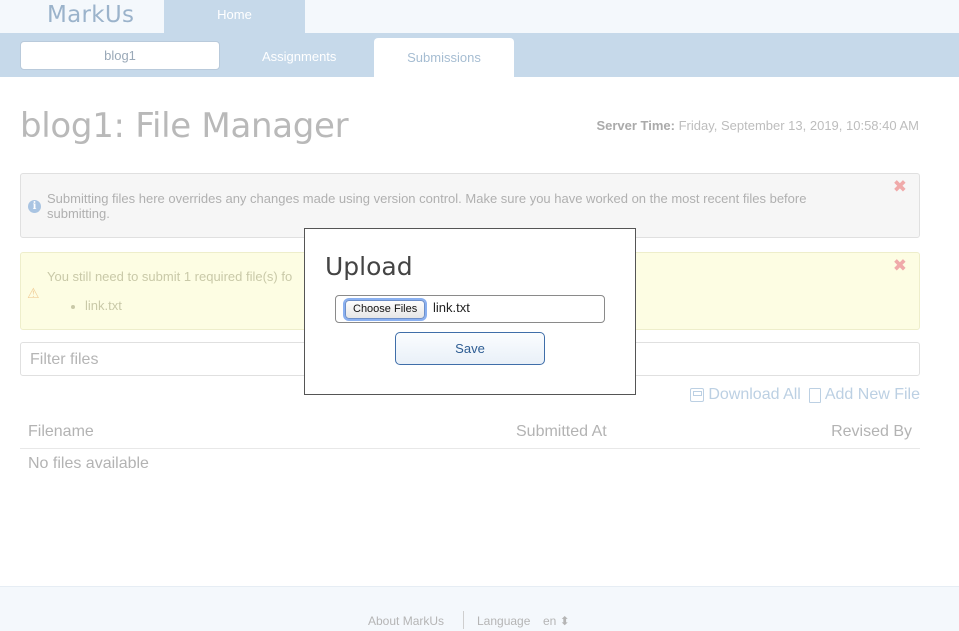  Describe the element at coordinates (385, 309) in the screenshot. I see `choose-files-button: Choose Files` at that location.